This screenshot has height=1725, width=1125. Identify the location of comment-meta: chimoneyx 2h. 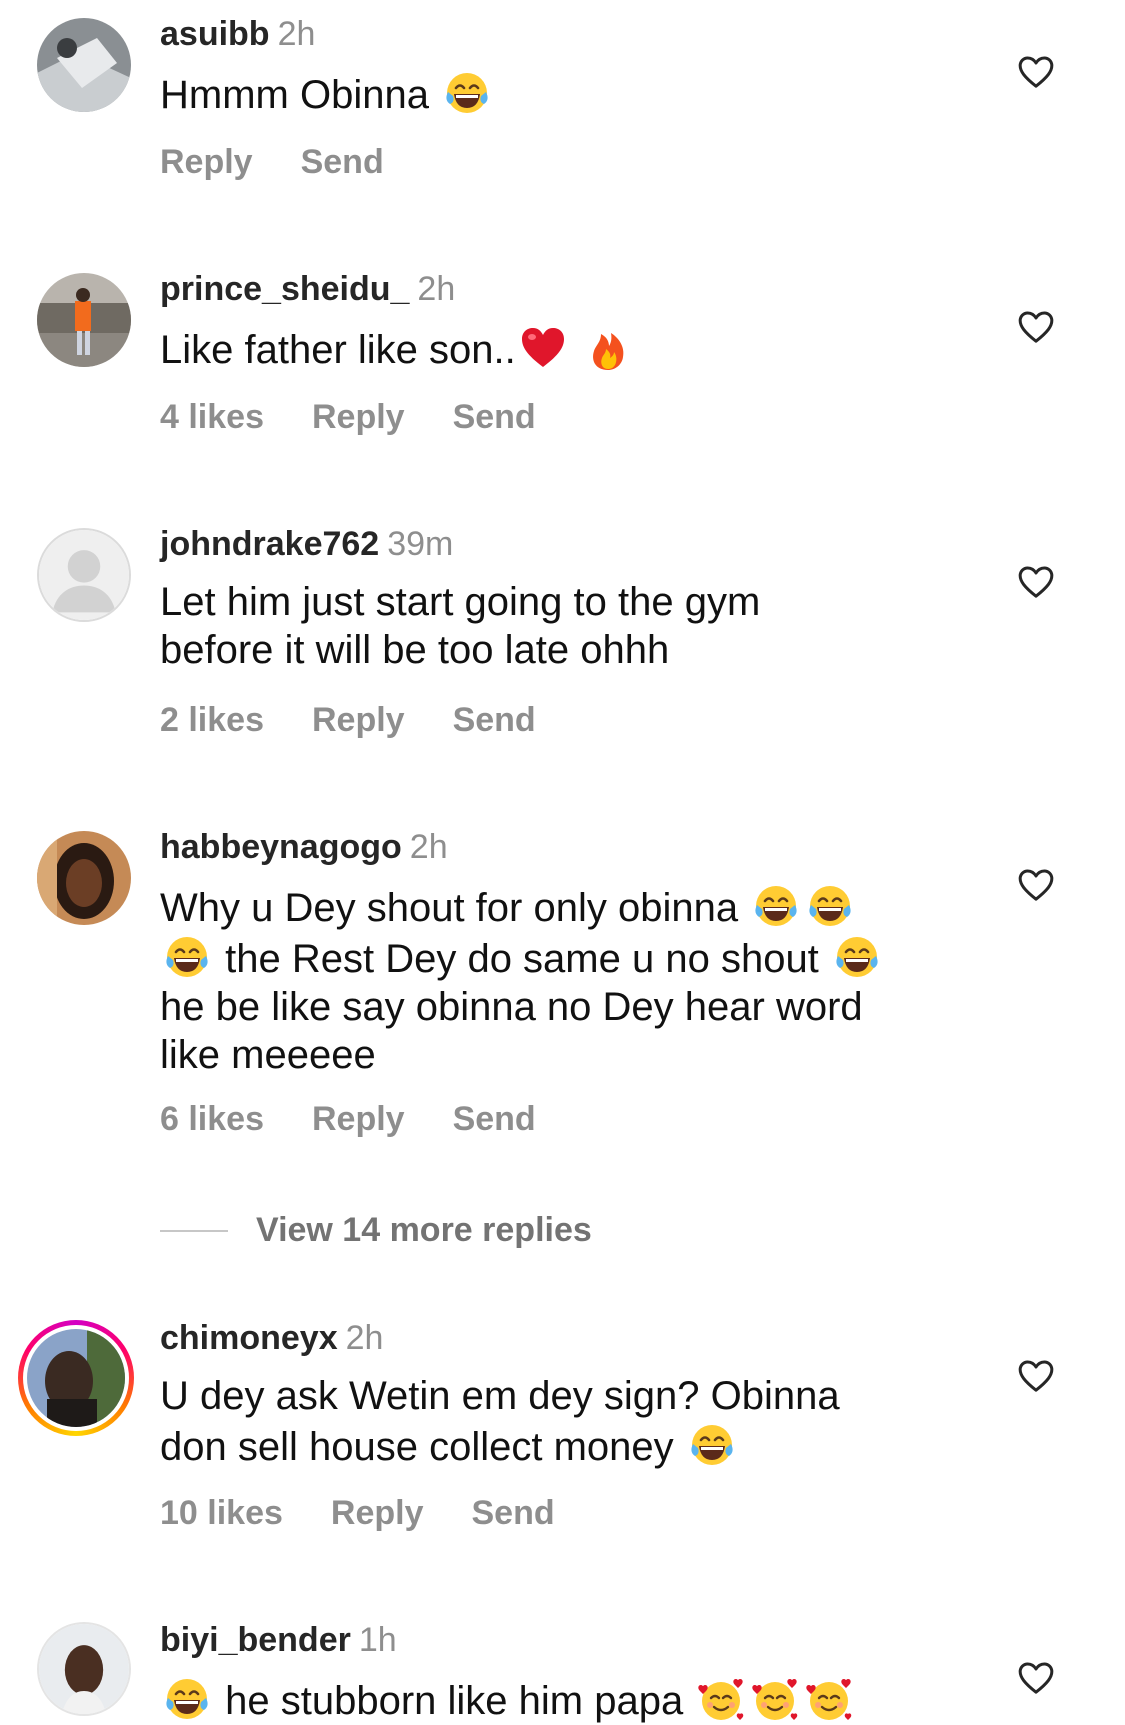
(271, 1338).